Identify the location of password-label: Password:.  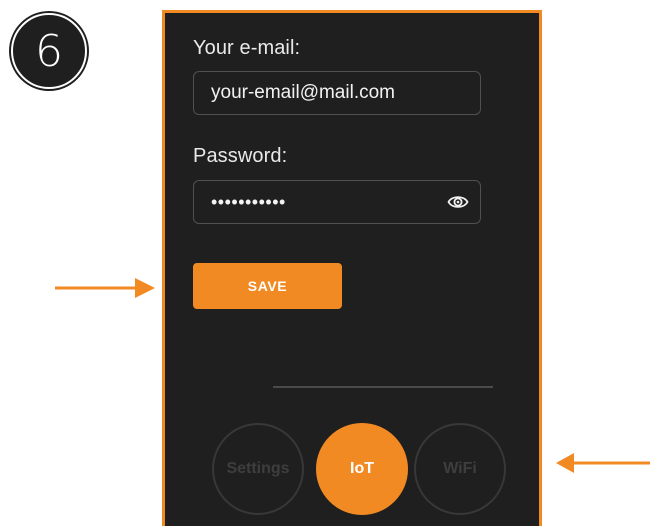
(240, 156).